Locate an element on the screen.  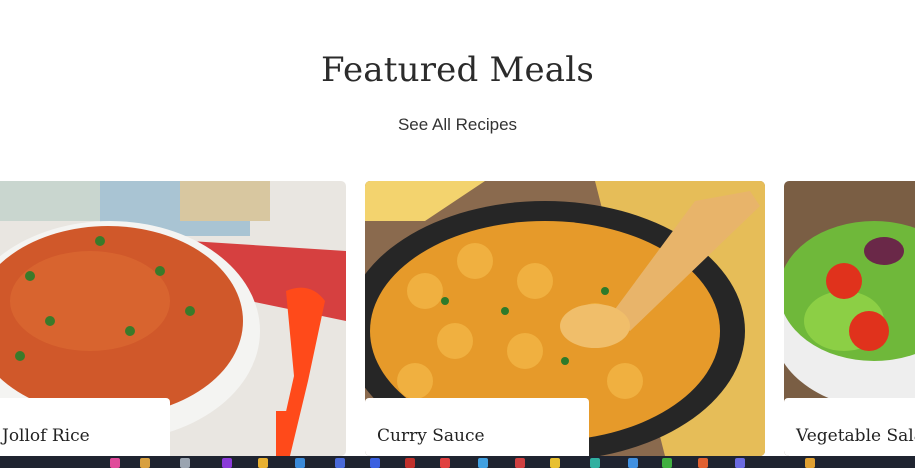
meal-card-label: Curry Sauce is located at coordinates (477, 427).